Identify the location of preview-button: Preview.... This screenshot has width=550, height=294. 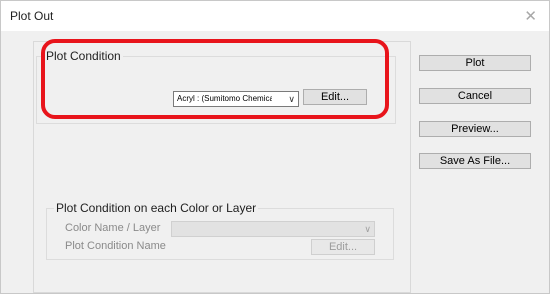
(475, 129).